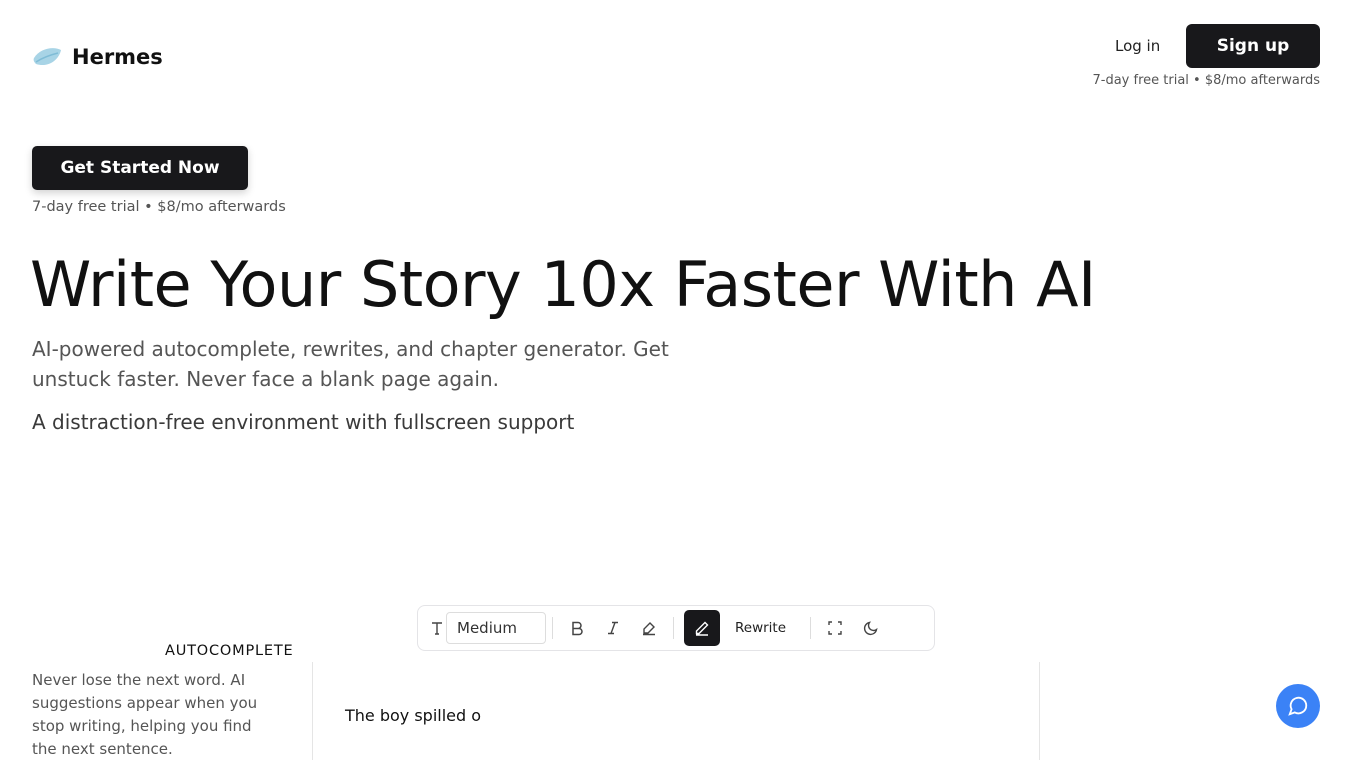  I want to click on leaf-logo-icon, so click(47, 57).